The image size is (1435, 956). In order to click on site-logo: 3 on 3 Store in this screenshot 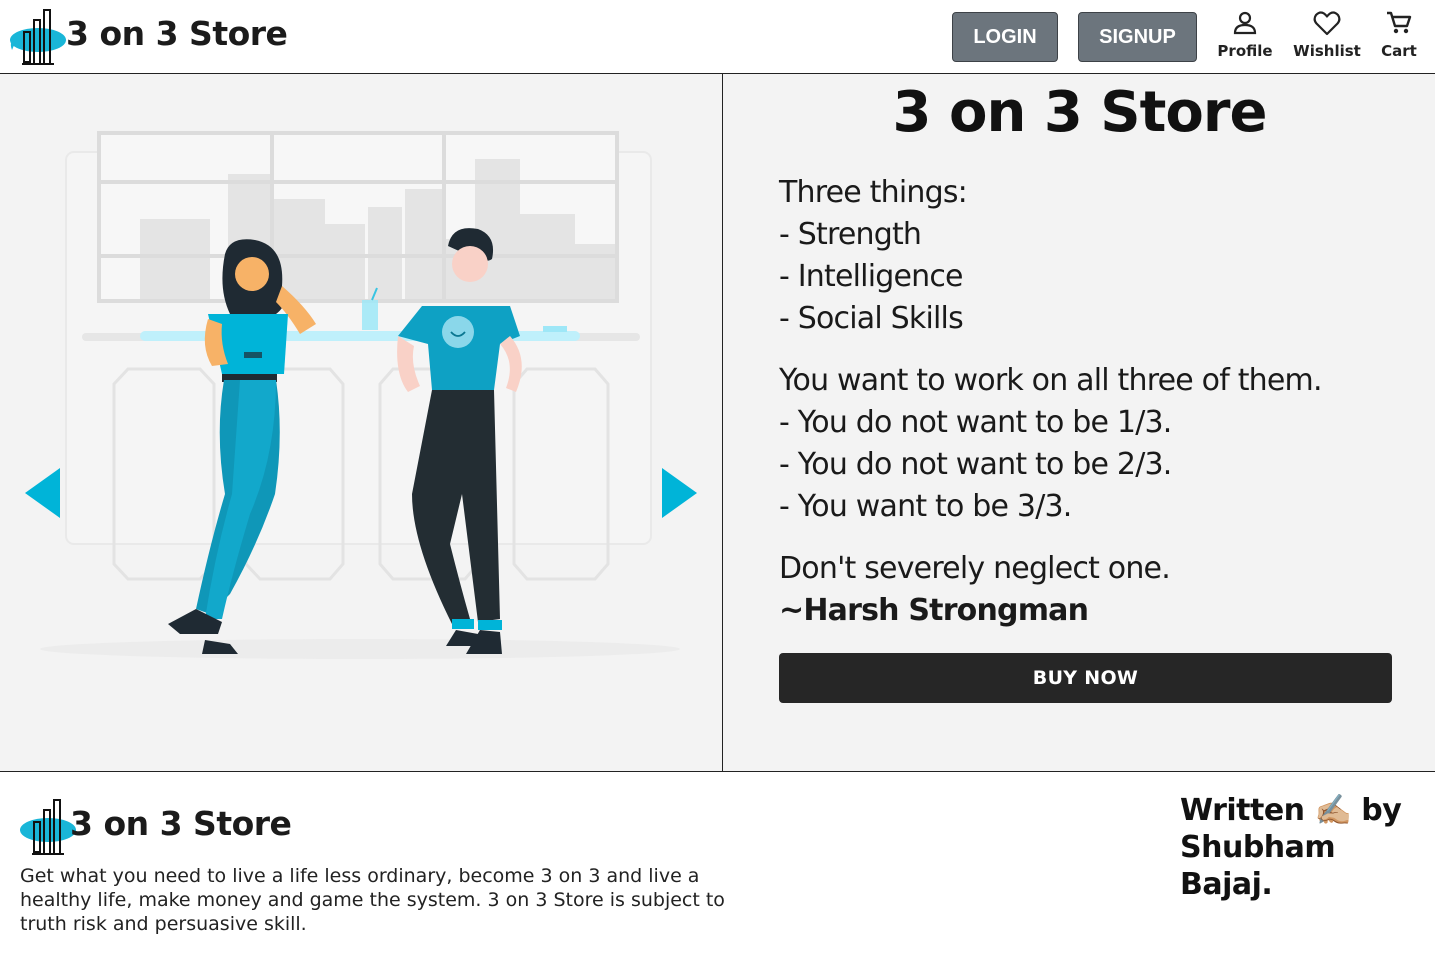, I will do `click(158, 37)`.